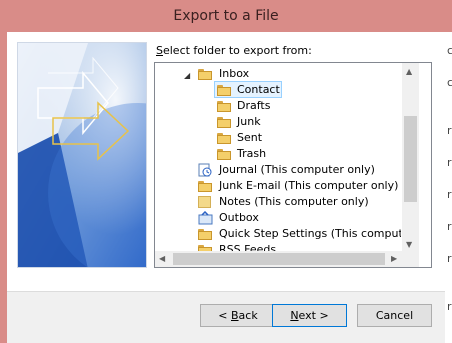  I want to click on notes-icon, so click(204, 202).